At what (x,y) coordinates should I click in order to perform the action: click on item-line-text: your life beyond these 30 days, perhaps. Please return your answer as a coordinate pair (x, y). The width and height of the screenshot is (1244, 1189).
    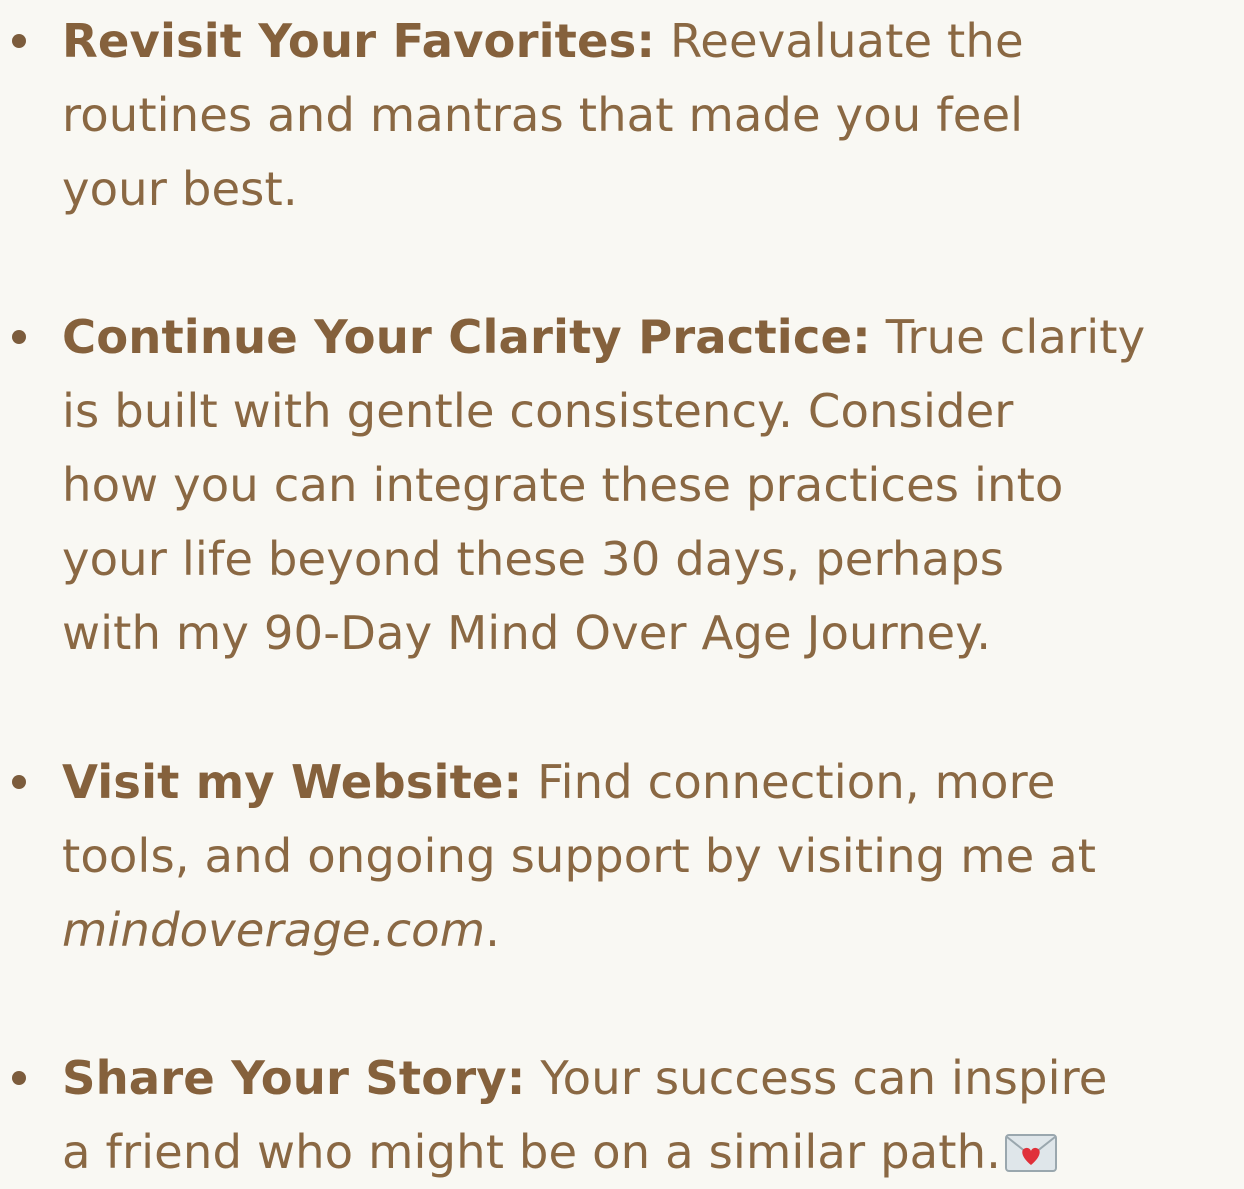
    Looking at the image, I should click on (533, 559).